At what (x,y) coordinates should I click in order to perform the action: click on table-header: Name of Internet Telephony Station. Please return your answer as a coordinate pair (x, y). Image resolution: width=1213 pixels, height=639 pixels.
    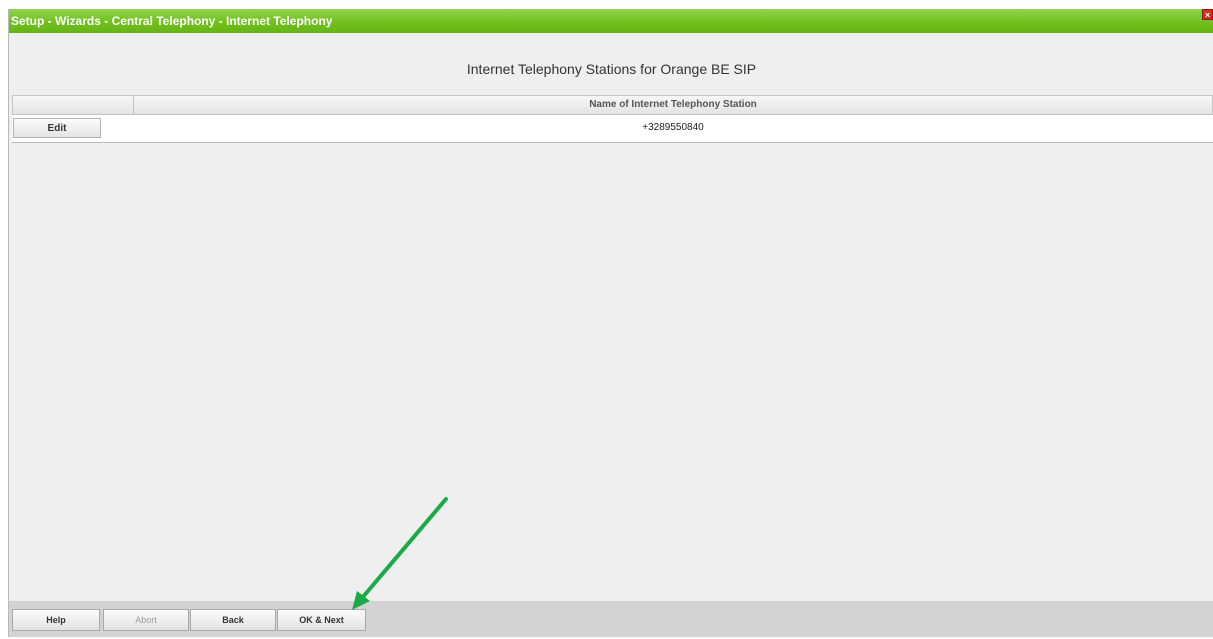
    Looking at the image, I should click on (612, 105).